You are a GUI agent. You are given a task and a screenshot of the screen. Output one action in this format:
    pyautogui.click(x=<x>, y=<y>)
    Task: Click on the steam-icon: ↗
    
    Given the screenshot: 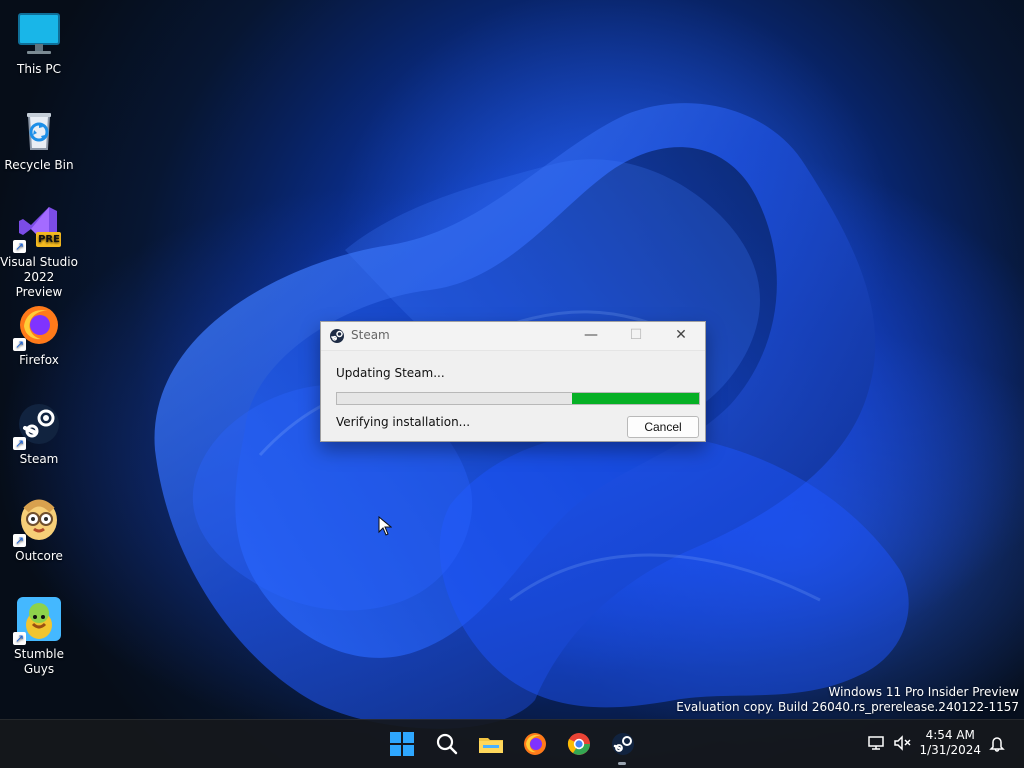 What is the action you would take?
    pyautogui.click(x=38, y=425)
    